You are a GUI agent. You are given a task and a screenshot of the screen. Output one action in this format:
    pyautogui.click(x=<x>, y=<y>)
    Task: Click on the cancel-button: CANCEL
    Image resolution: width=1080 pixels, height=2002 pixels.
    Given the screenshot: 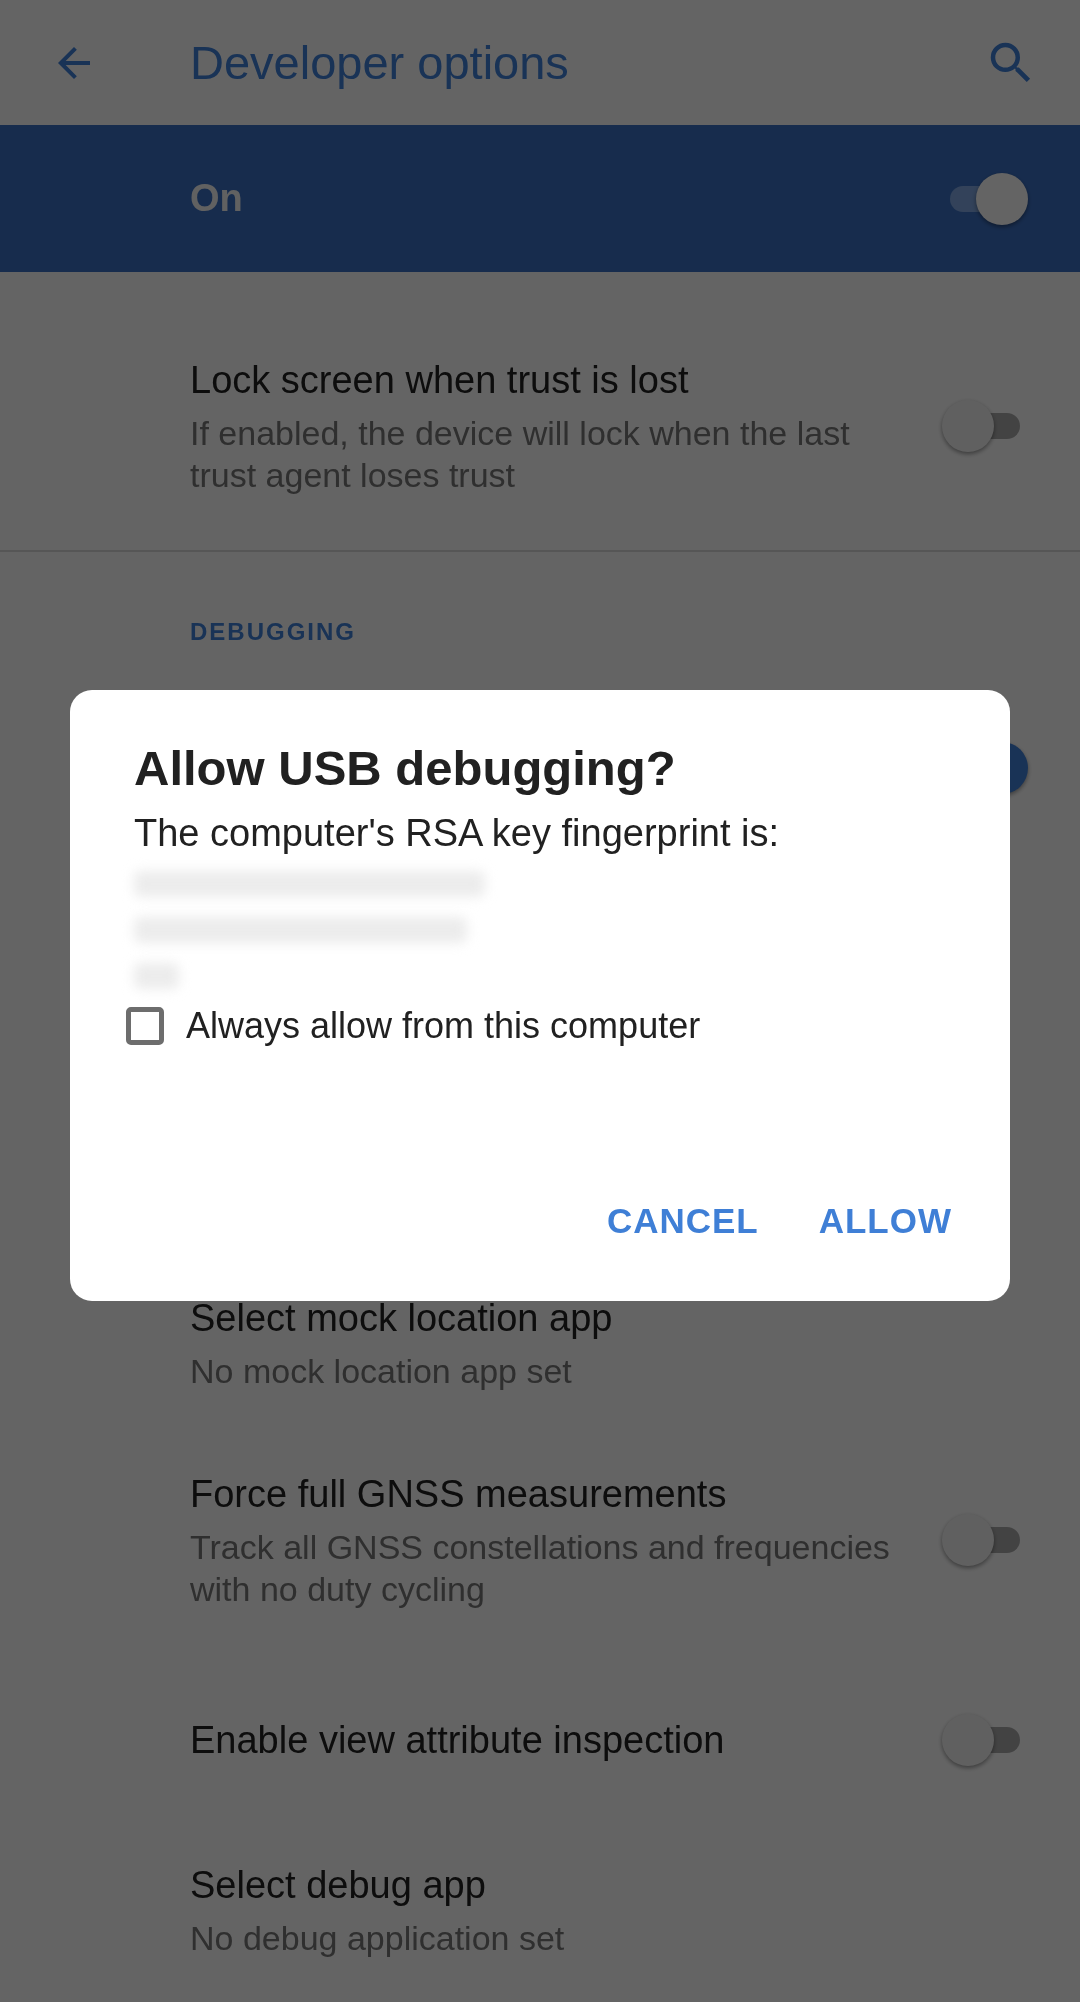 What is the action you would take?
    pyautogui.click(x=682, y=1221)
    